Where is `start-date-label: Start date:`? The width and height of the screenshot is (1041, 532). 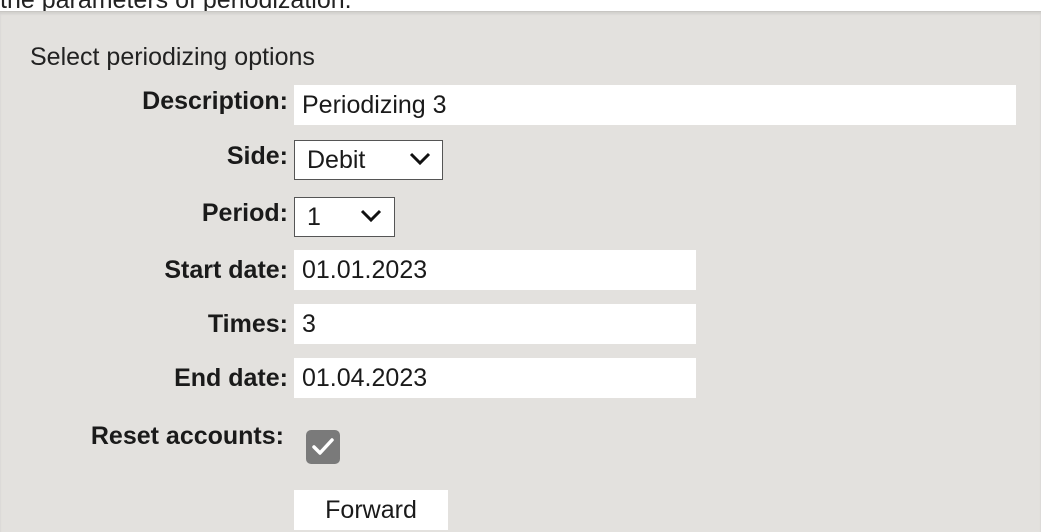 start-date-label: Start date: is located at coordinates (226, 270).